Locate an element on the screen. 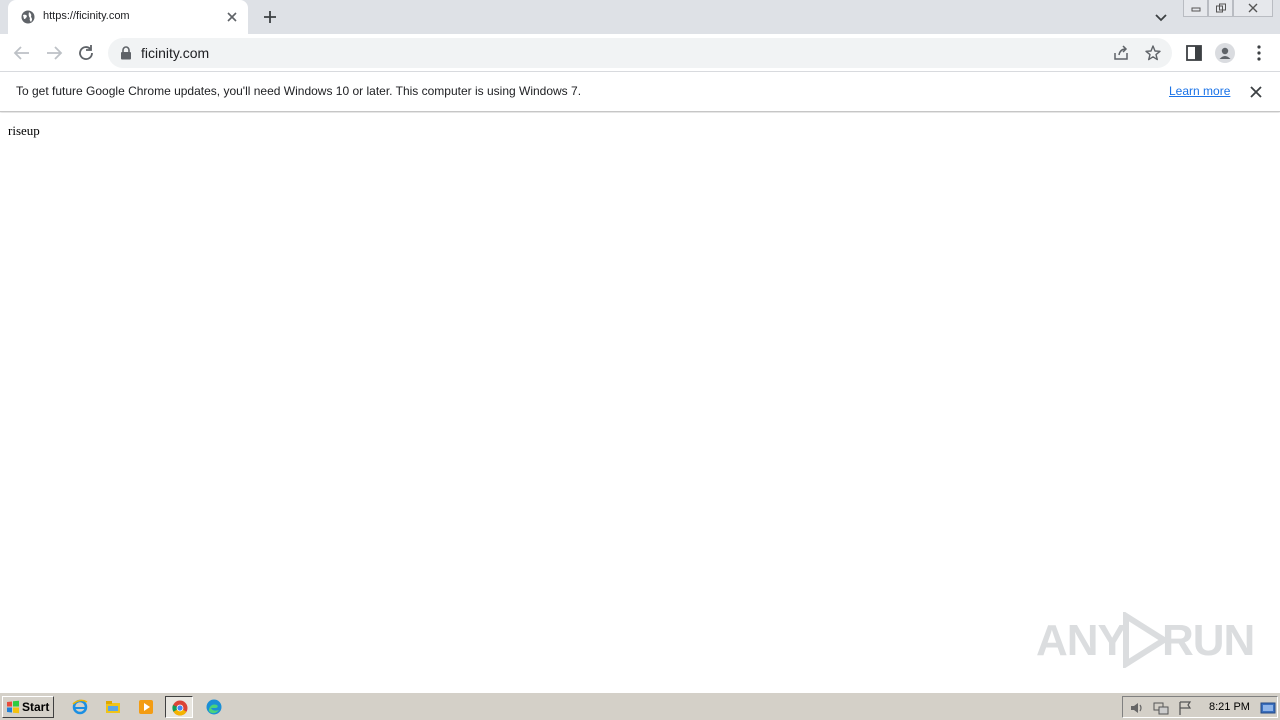 The image size is (1280, 720). network-icon is located at coordinates (1161, 708).